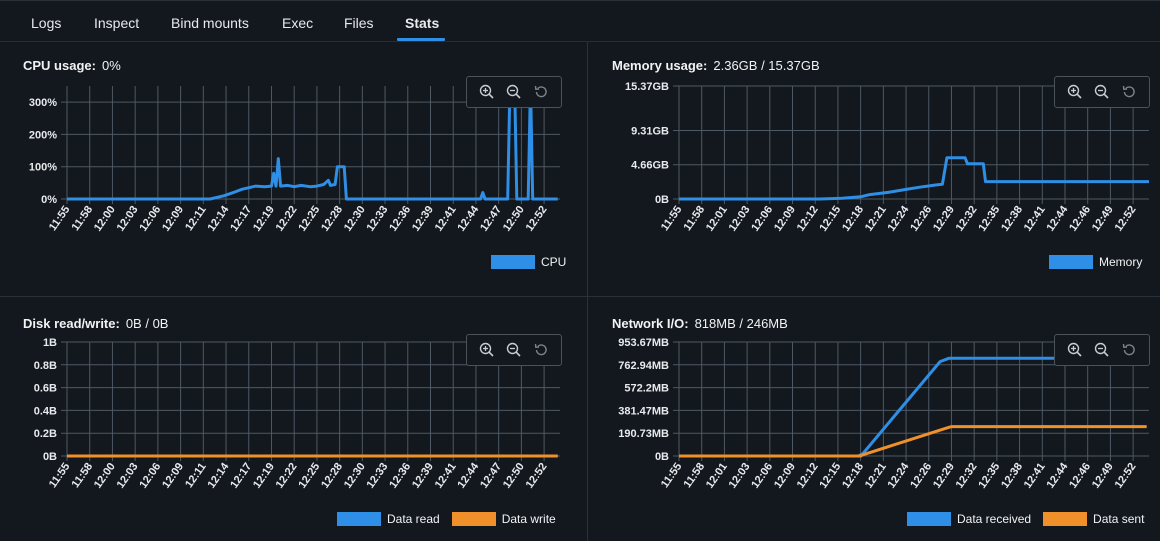 The width and height of the screenshot is (1160, 541). What do you see at coordinates (241, 219) in the screenshot?
I see `x-tick-label: 12:17` at bounding box center [241, 219].